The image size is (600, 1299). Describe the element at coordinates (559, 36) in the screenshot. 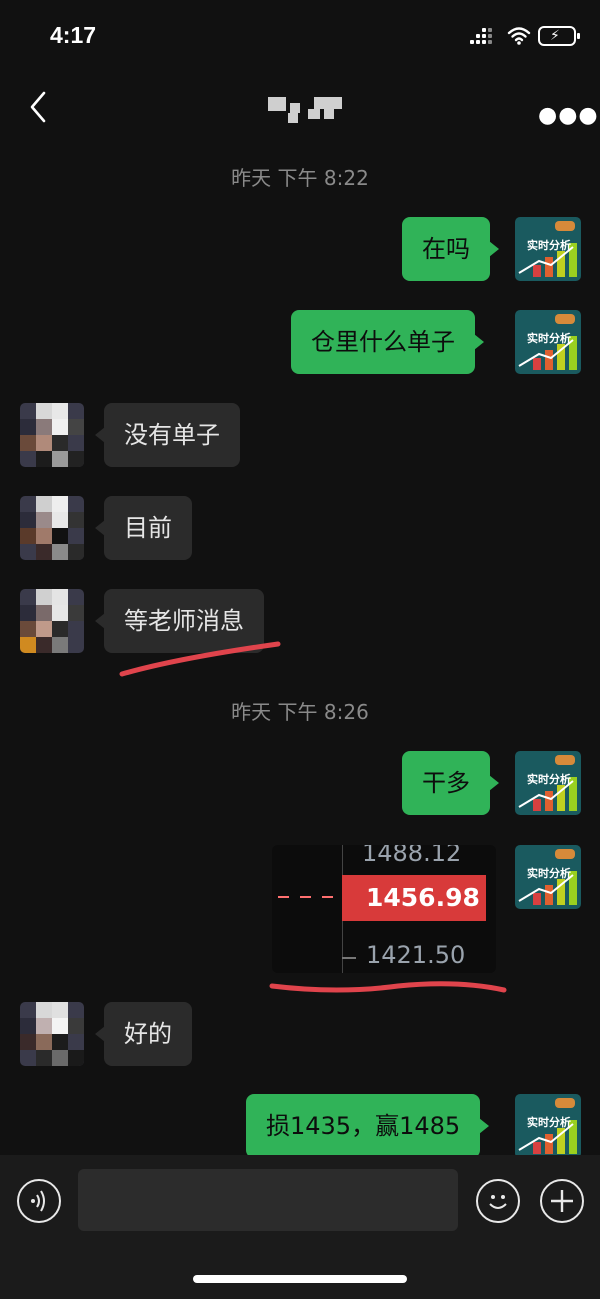

I see `battery-icon: ⚡` at that location.